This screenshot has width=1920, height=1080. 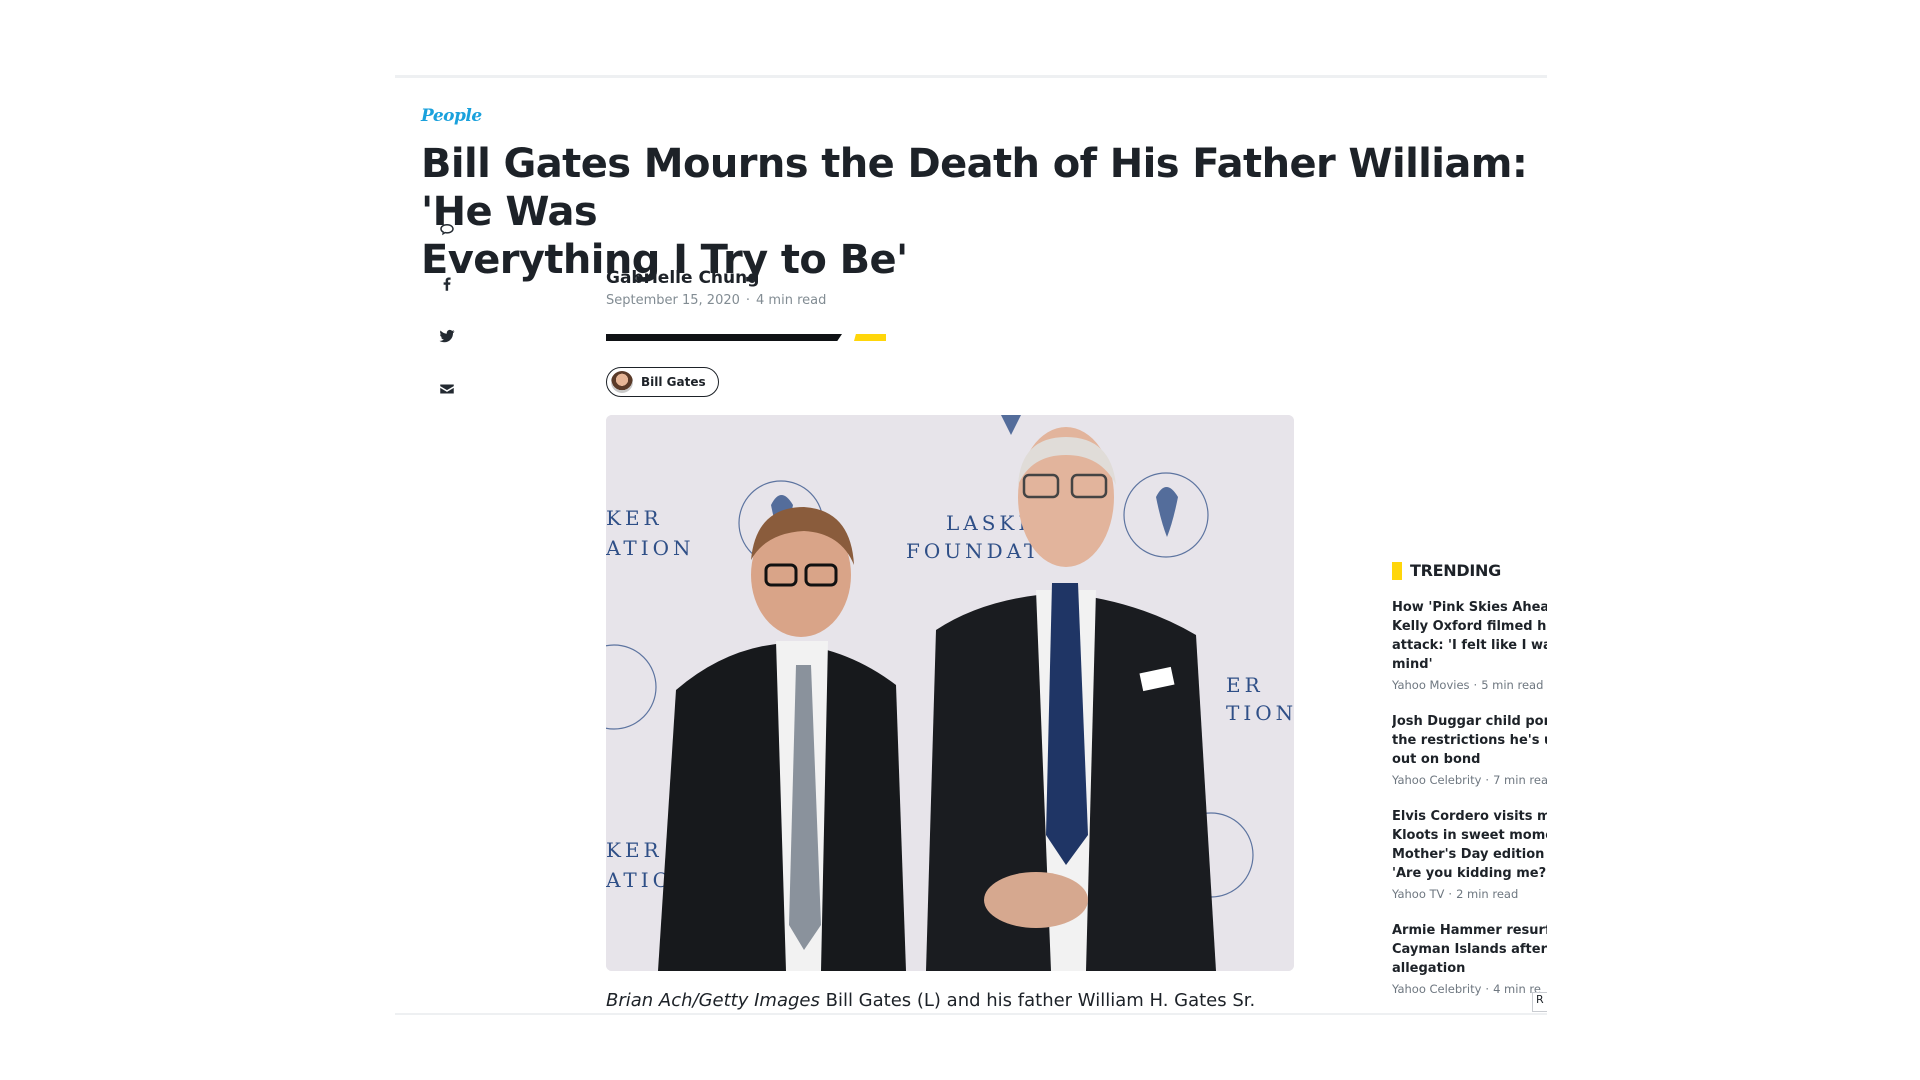 I want to click on trending-item-line: Josh Duggar child porn, so click(x=1469, y=721).